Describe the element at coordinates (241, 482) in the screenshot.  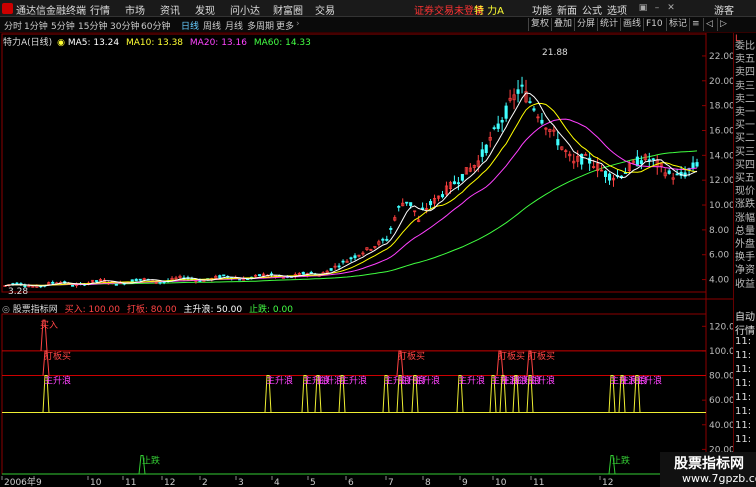
I see `date-tick-6: 3` at that location.